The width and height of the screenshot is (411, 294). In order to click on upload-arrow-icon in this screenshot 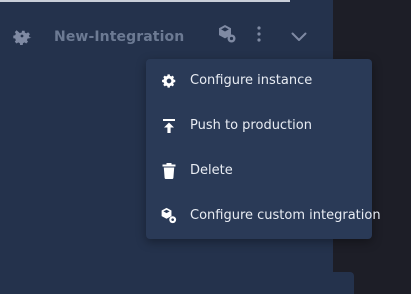, I will do `click(169, 126)`.